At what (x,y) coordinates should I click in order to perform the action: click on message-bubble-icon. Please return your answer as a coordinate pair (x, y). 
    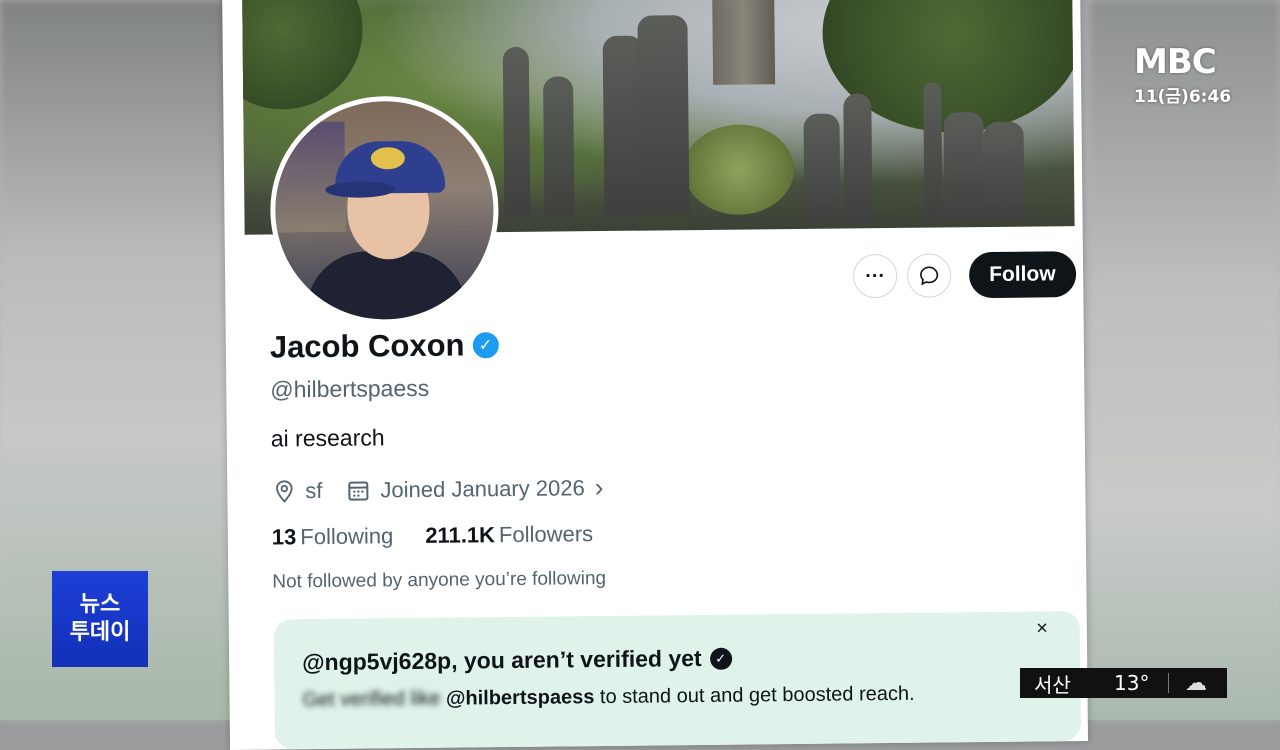
    Looking at the image, I should click on (929, 275).